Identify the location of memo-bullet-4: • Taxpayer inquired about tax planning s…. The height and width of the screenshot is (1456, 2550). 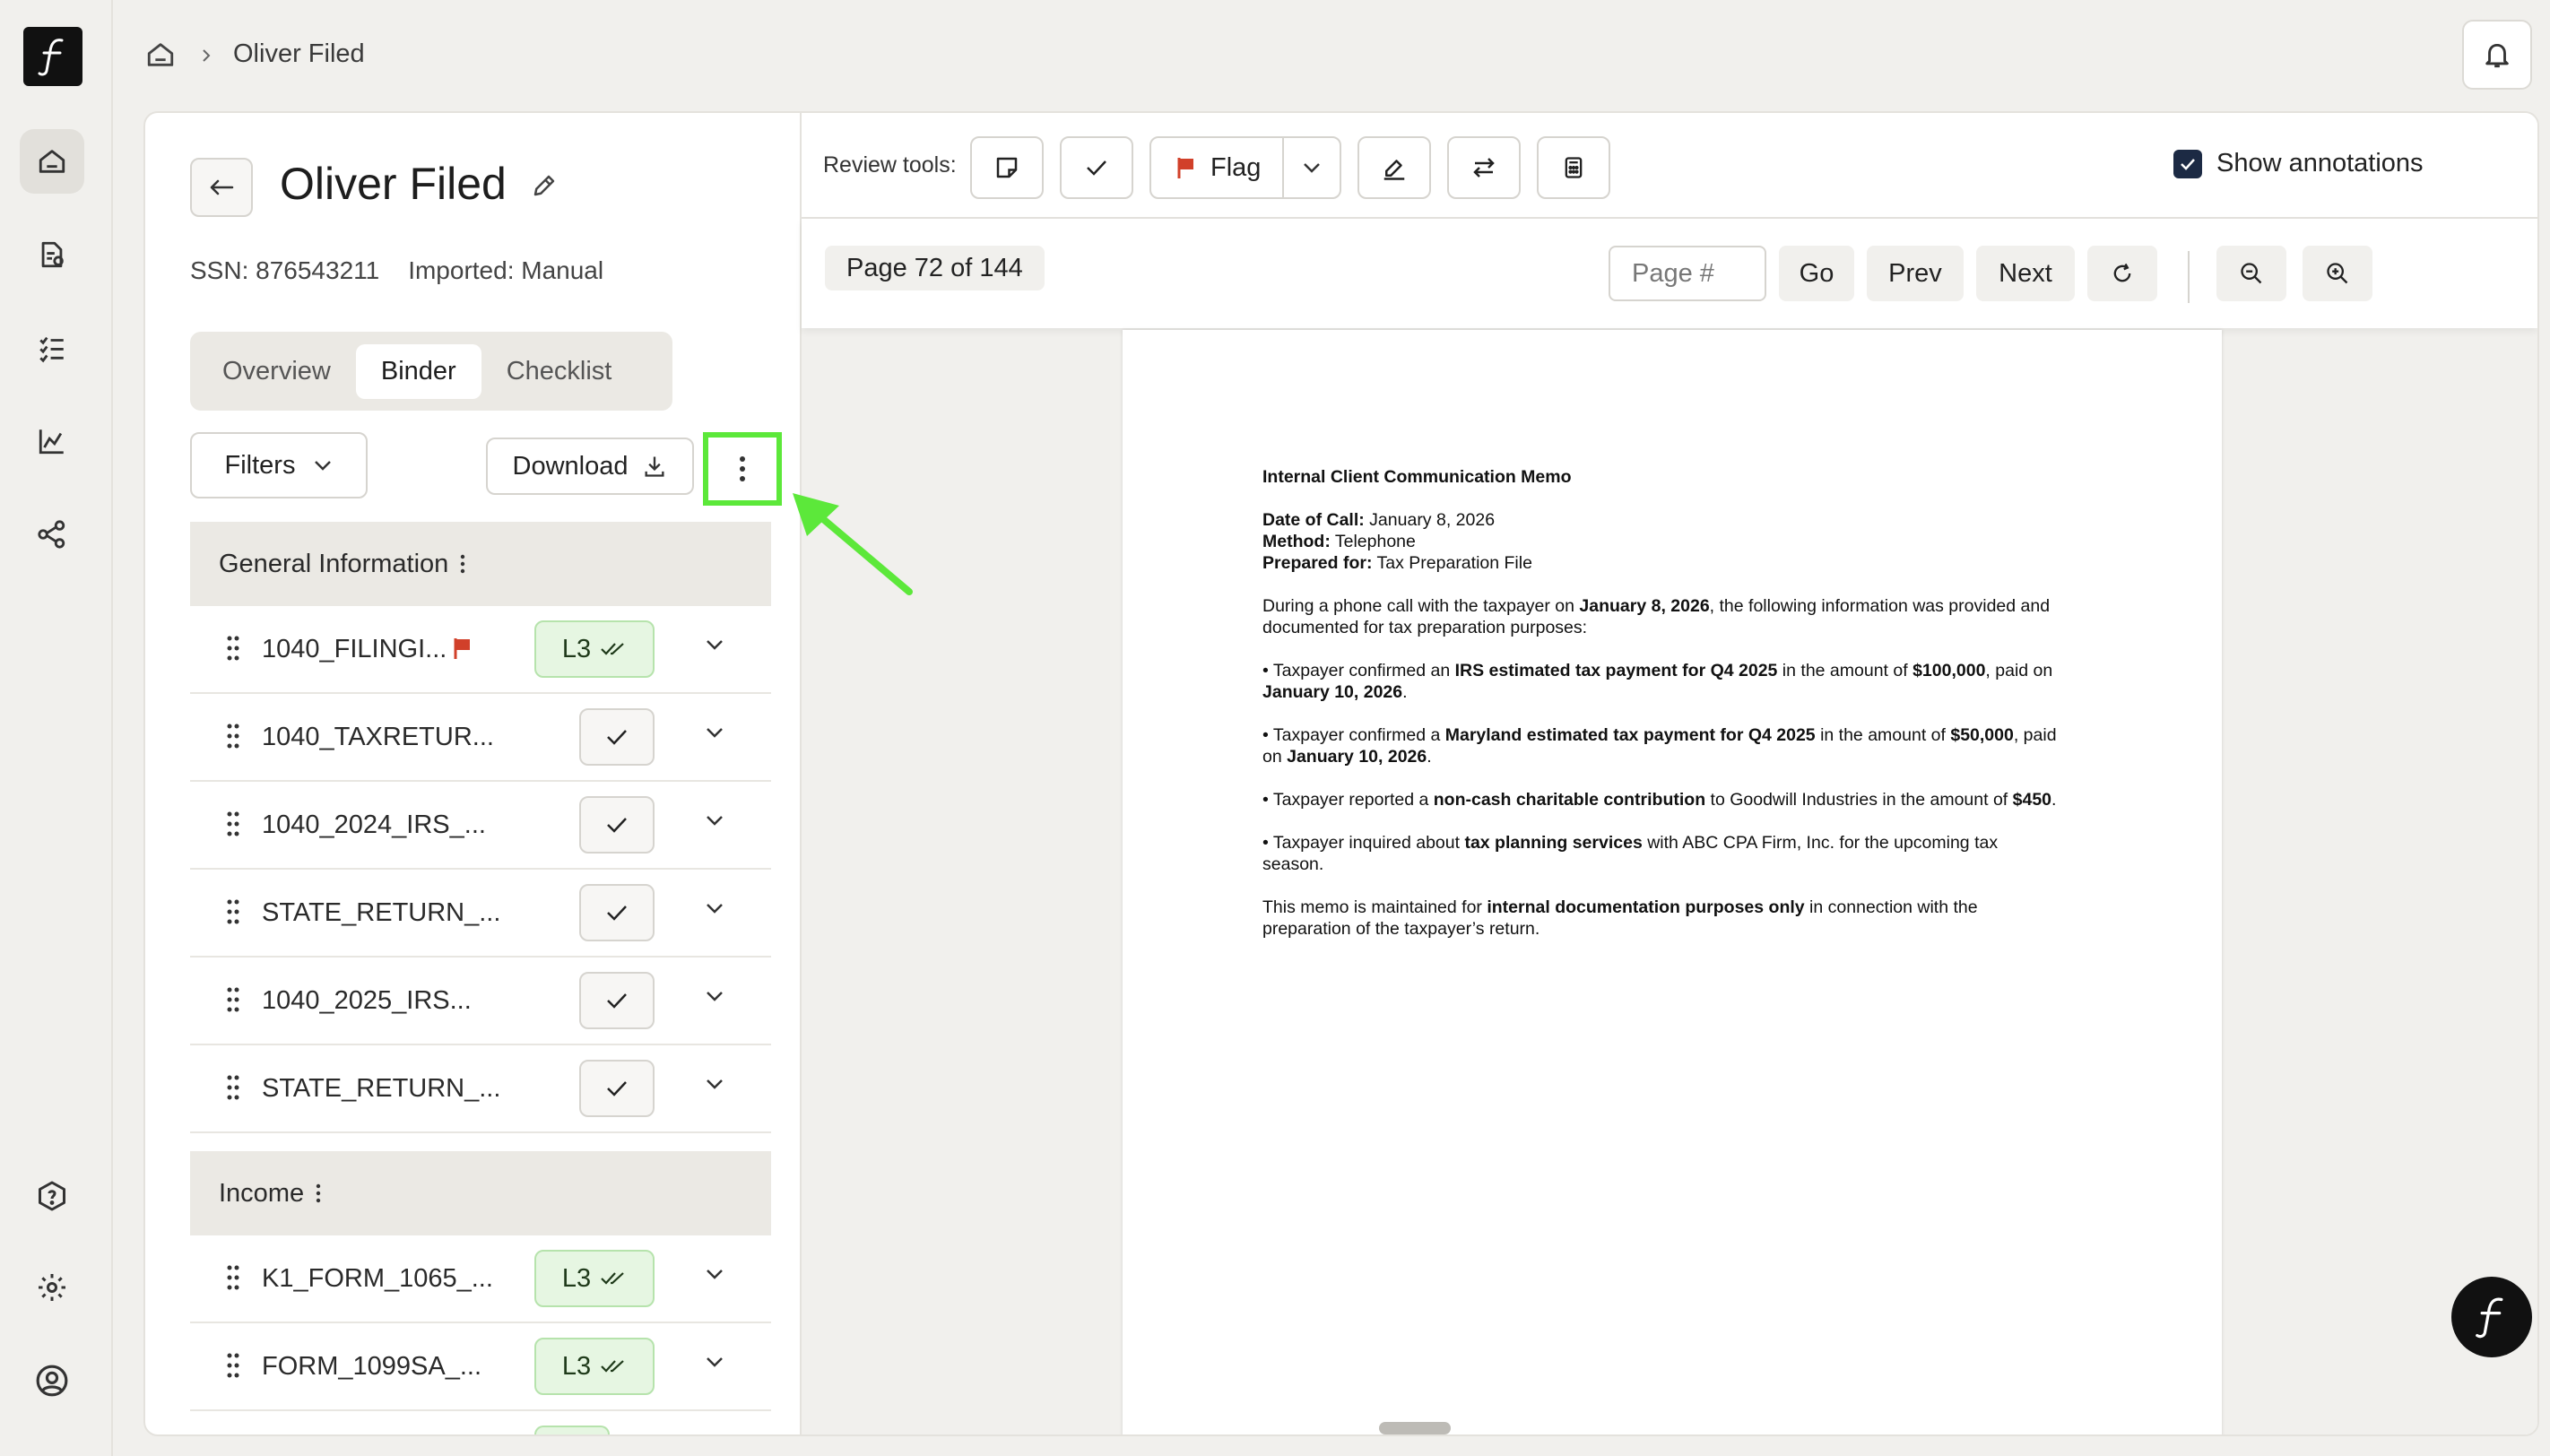
(1630, 854).